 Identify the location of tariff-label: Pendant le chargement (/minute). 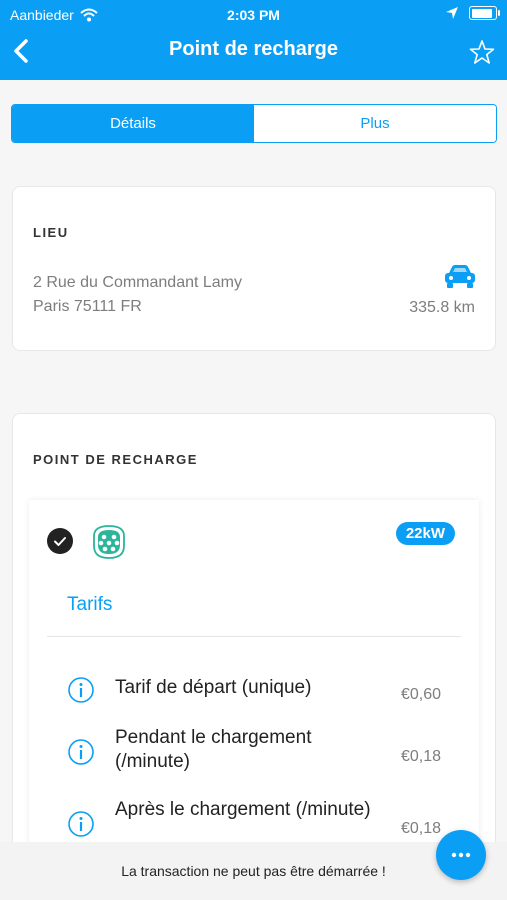
(213, 749).